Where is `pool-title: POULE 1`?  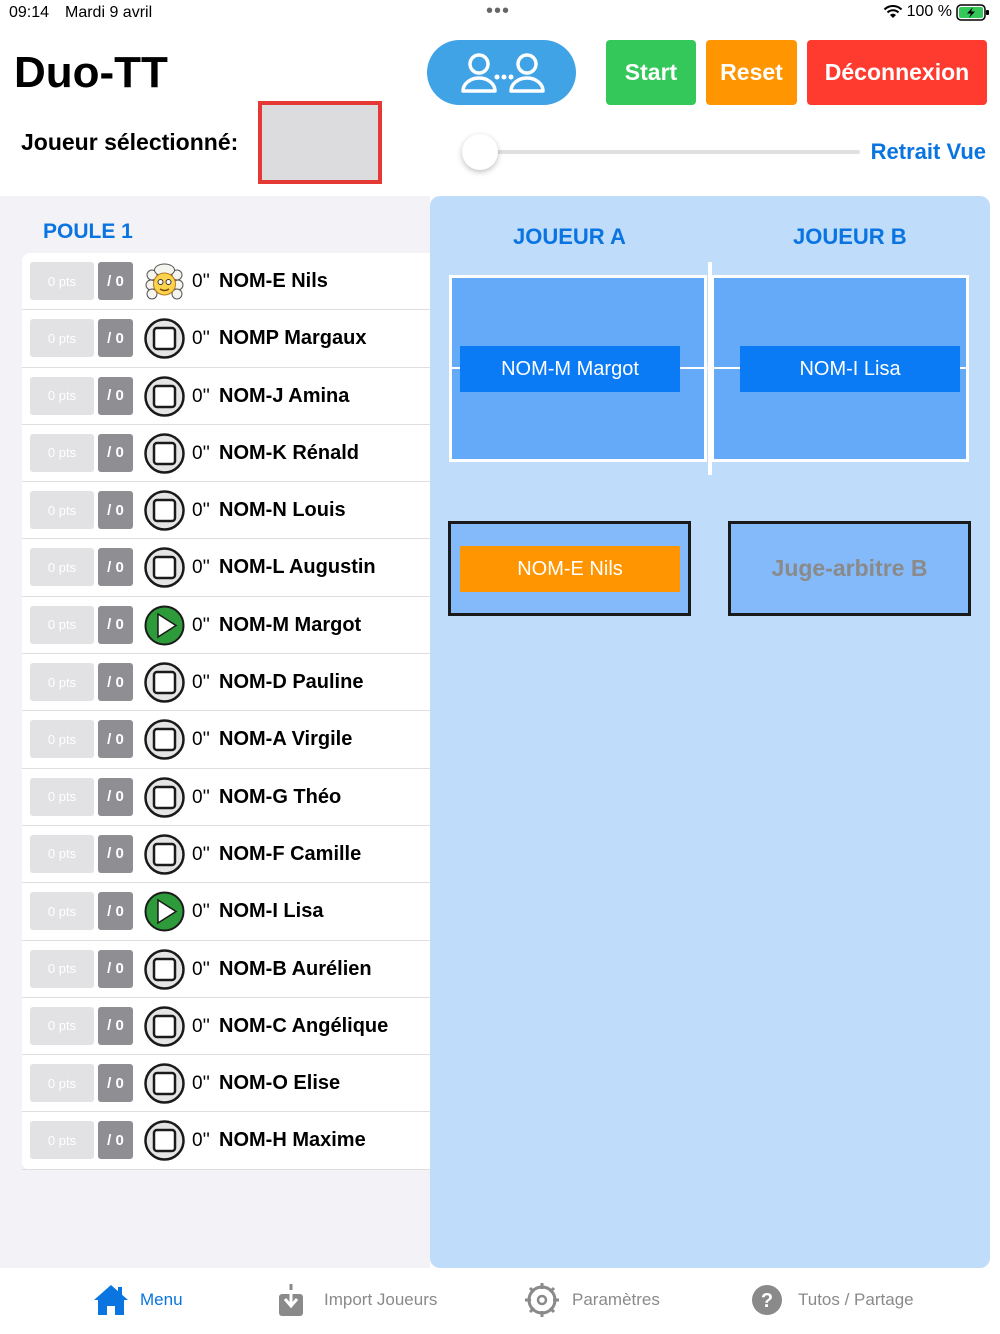
pool-title: POULE 1 is located at coordinates (88, 231).